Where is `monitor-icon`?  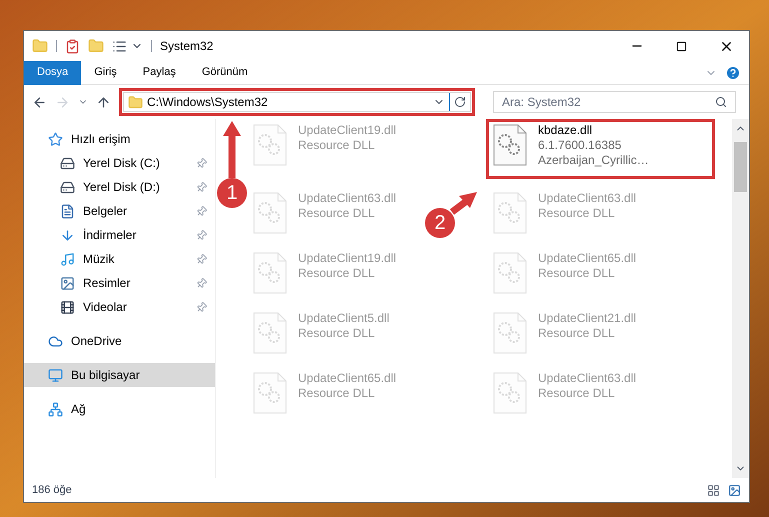
monitor-icon is located at coordinates (55, 375).